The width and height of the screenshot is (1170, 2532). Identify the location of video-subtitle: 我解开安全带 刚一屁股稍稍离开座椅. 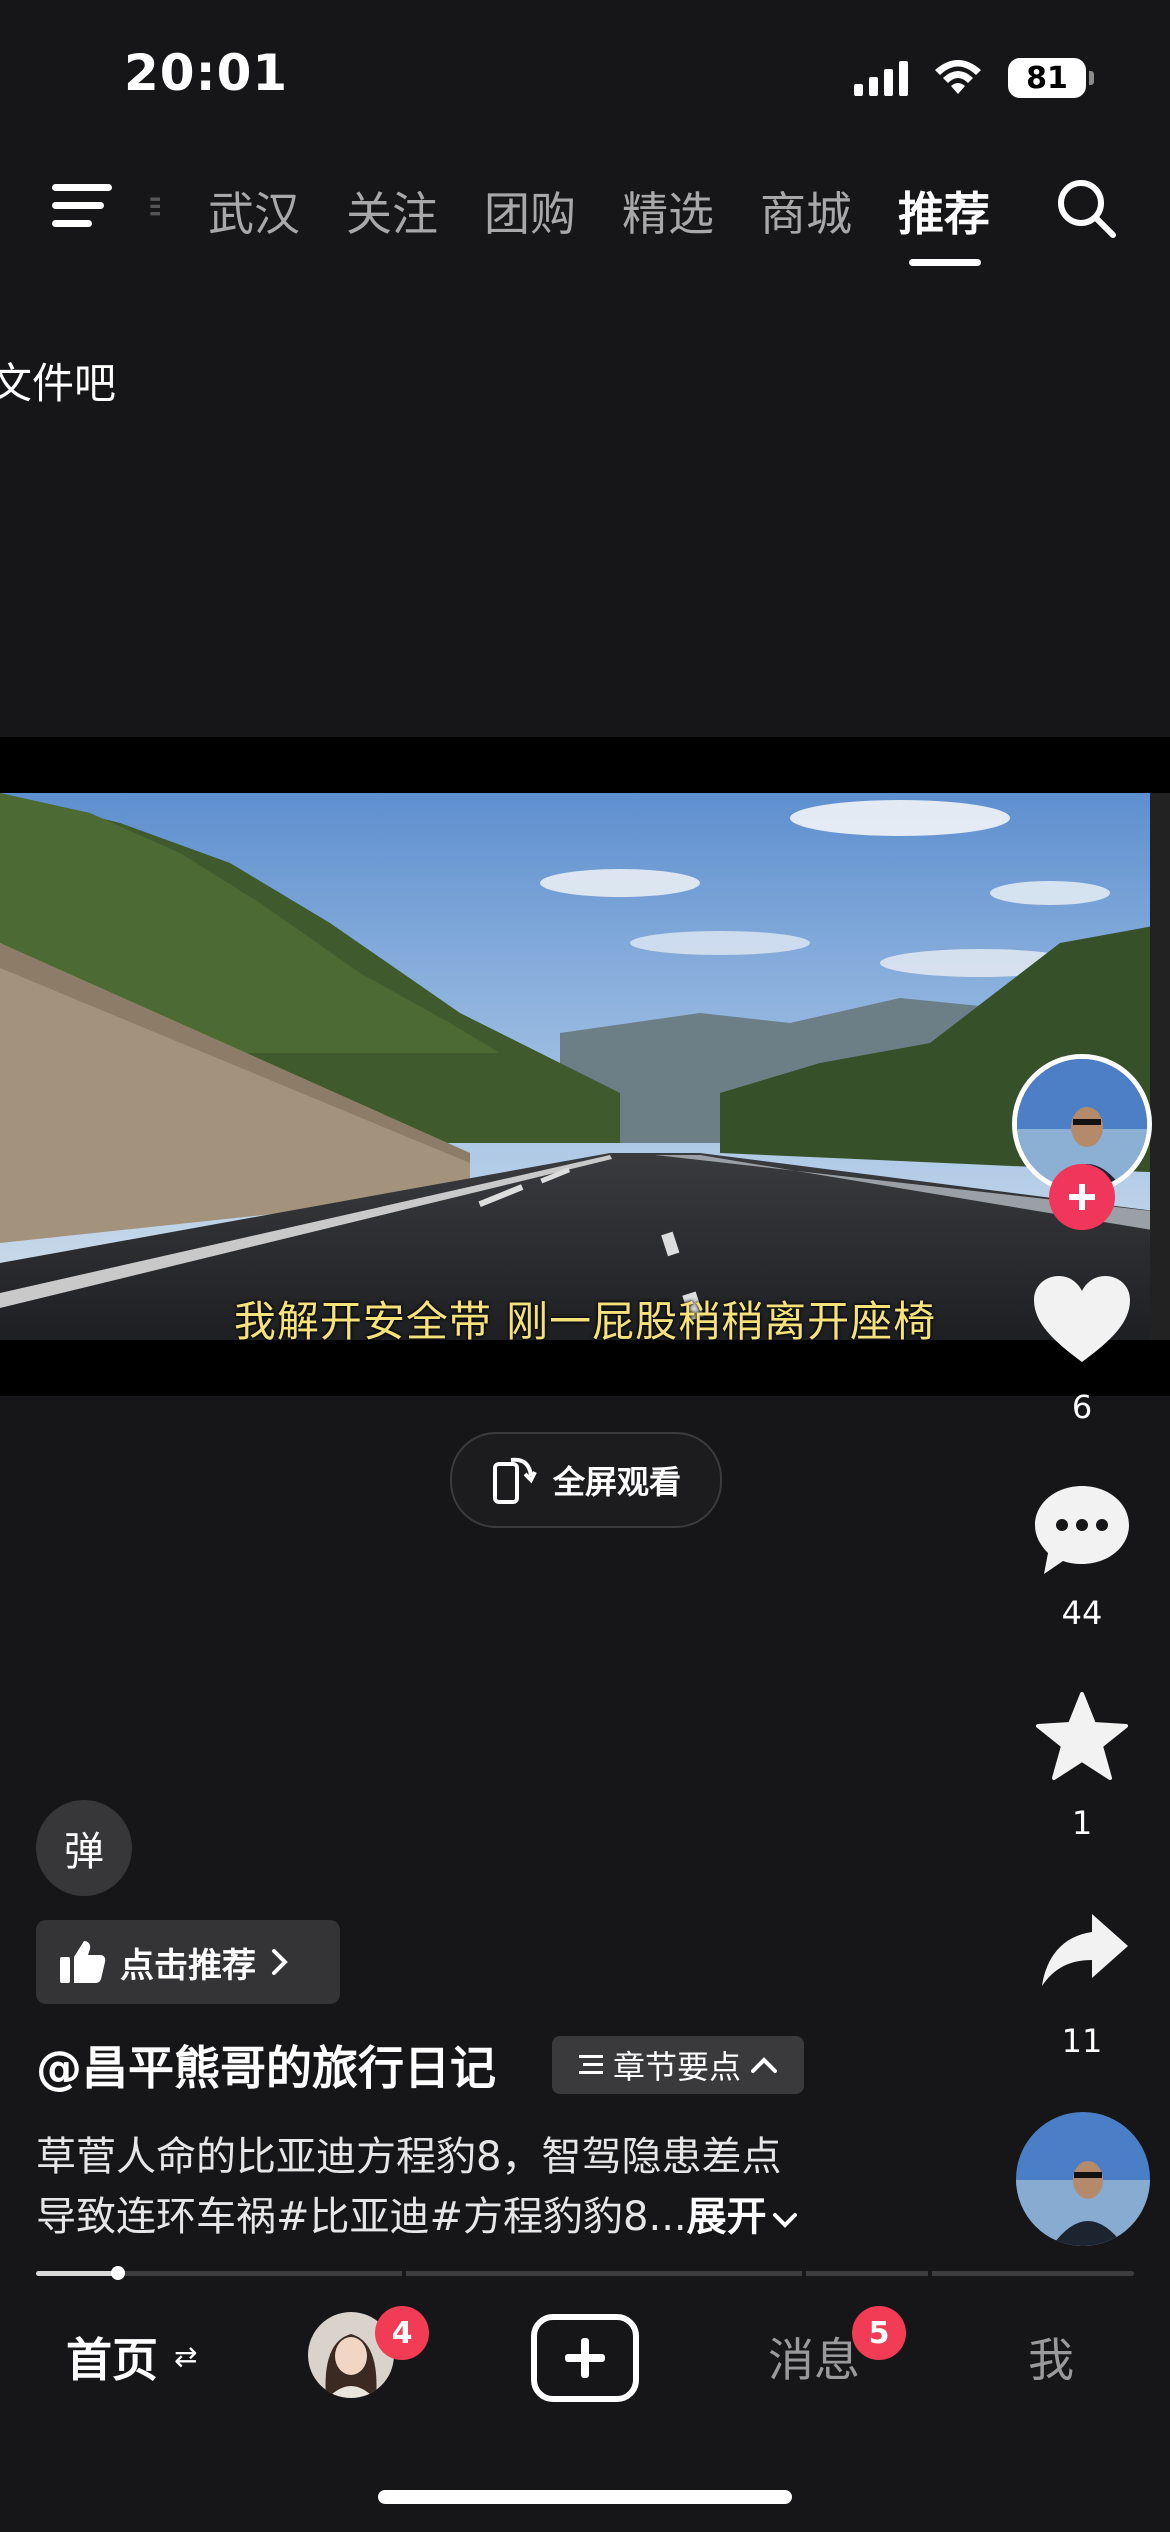
(585, 1321).